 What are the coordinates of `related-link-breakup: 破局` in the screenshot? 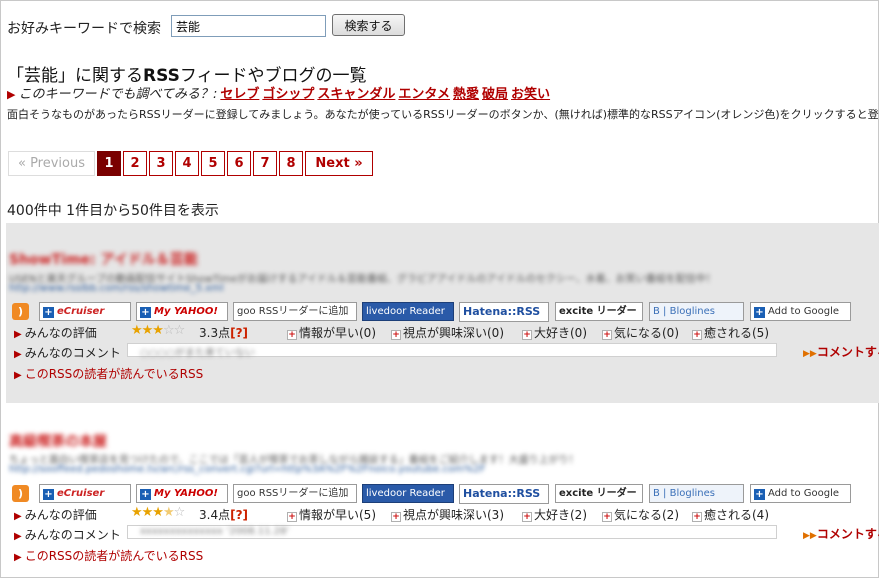 It's located at (495, 94).